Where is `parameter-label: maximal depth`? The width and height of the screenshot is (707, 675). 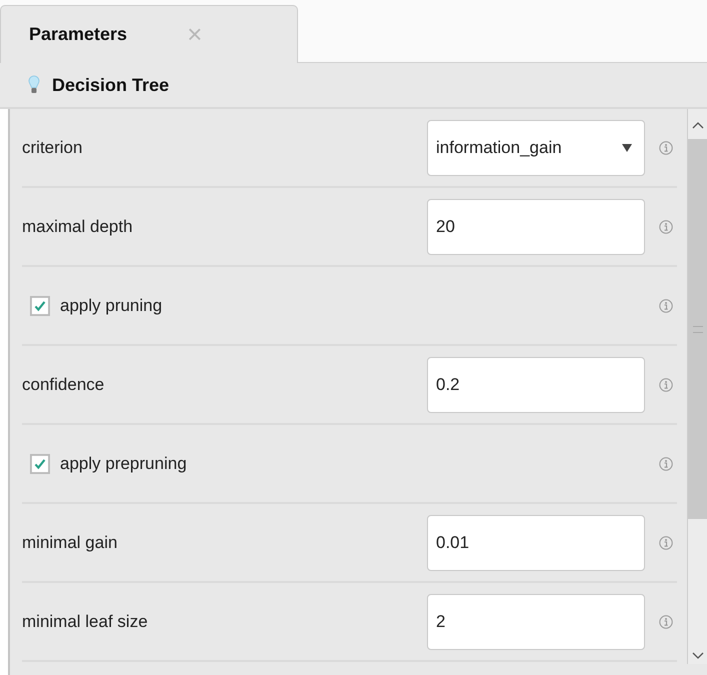 parameter-label: maximal depth is located at coordinates (78, 226).